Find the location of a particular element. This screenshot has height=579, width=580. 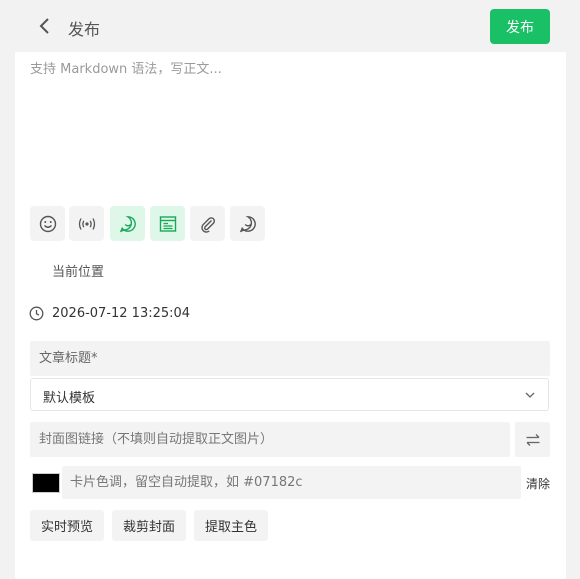

whatsapp-chat-icon is located at coordinates (127, 223).